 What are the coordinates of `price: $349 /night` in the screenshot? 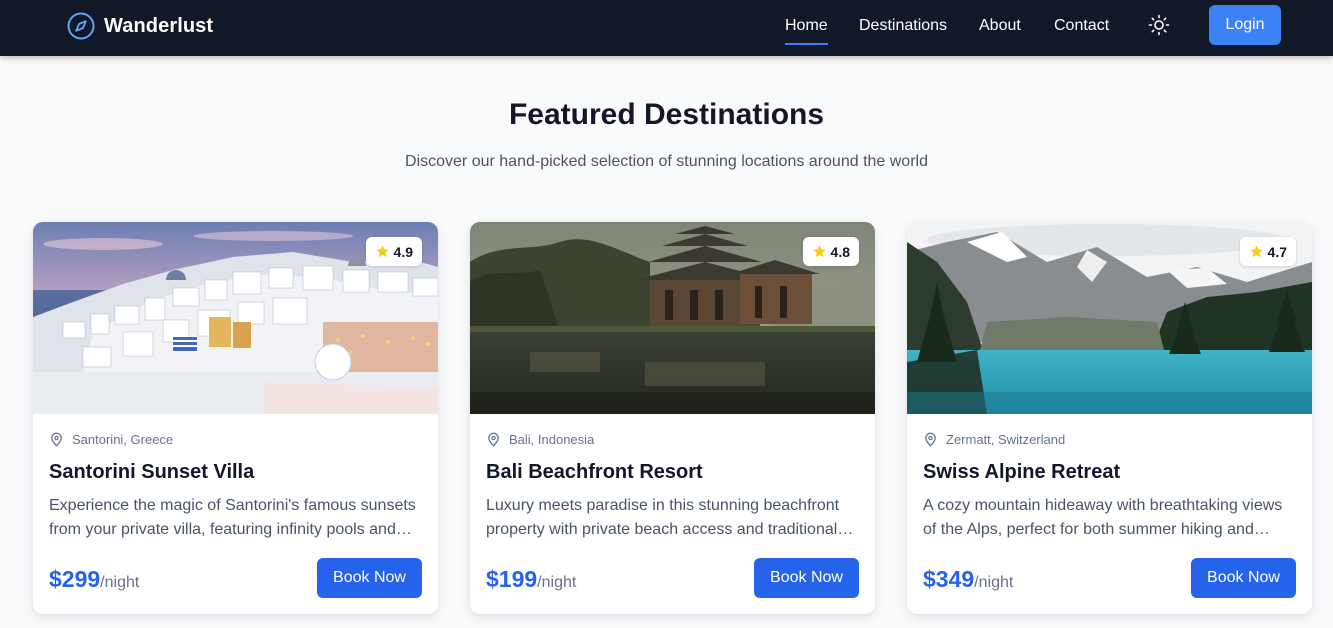 It's located at (968, 579).